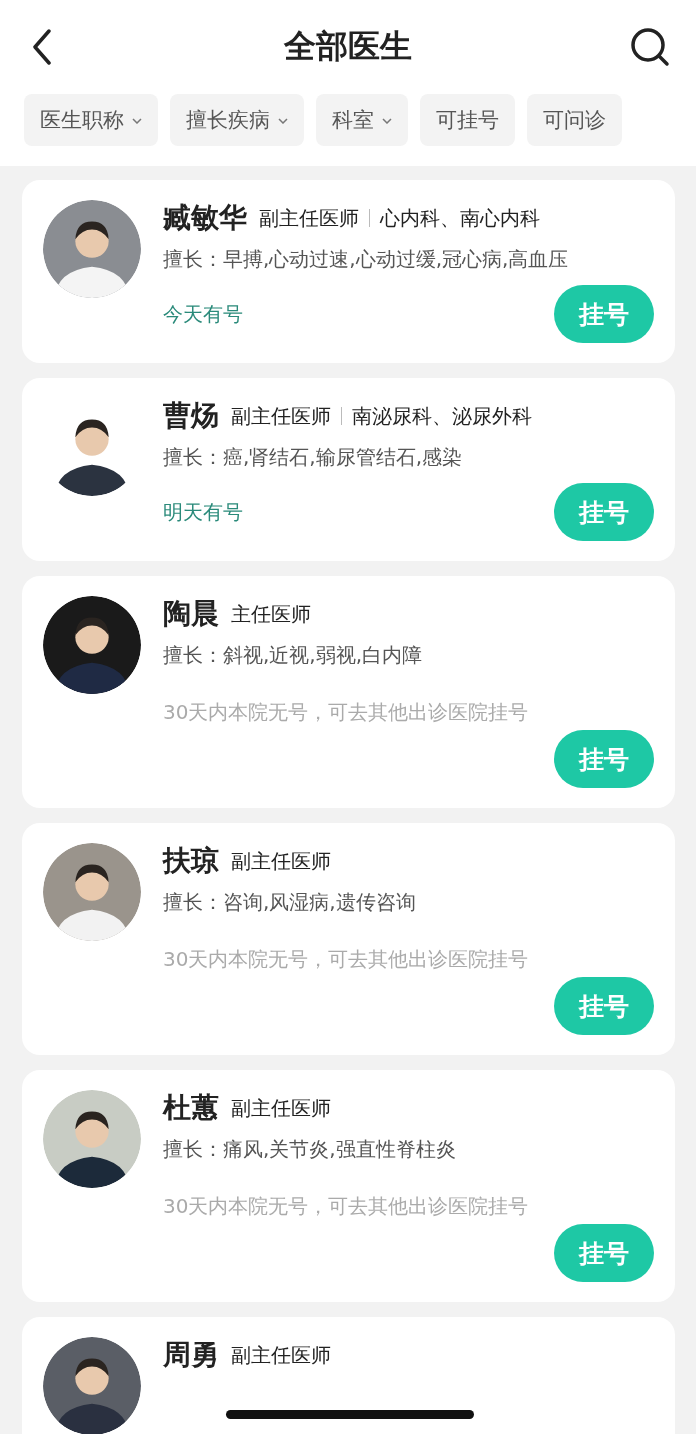  Describe the element at coordinates (348, 1375) in the screenshot. I see `doctor-card: 周勇 副主任医师` at that location.